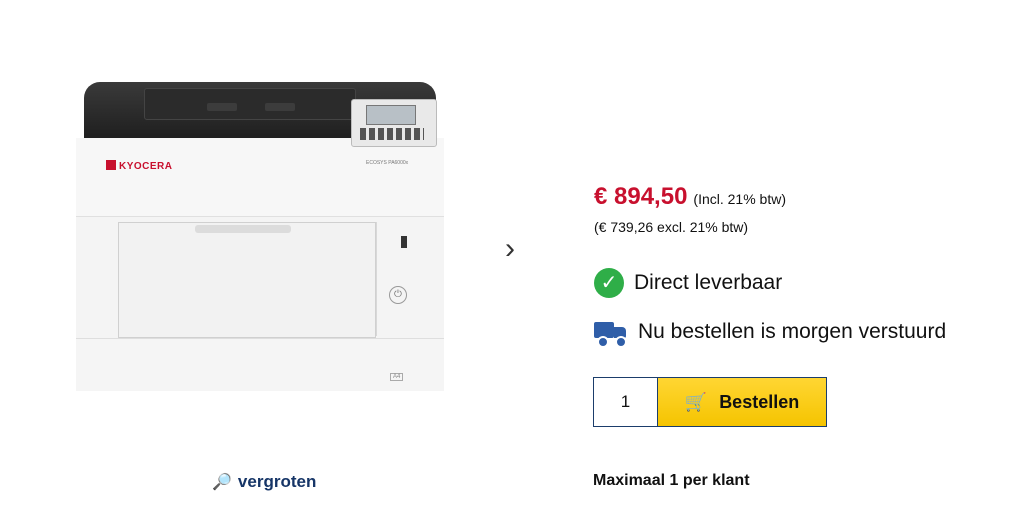 This screenshot has width=1024, height=516. What do you see at coordinates (740, 199) in the screenshot?
I see `incl-vat: (Incl. 21% btw)` at bounding box center [740, 199].